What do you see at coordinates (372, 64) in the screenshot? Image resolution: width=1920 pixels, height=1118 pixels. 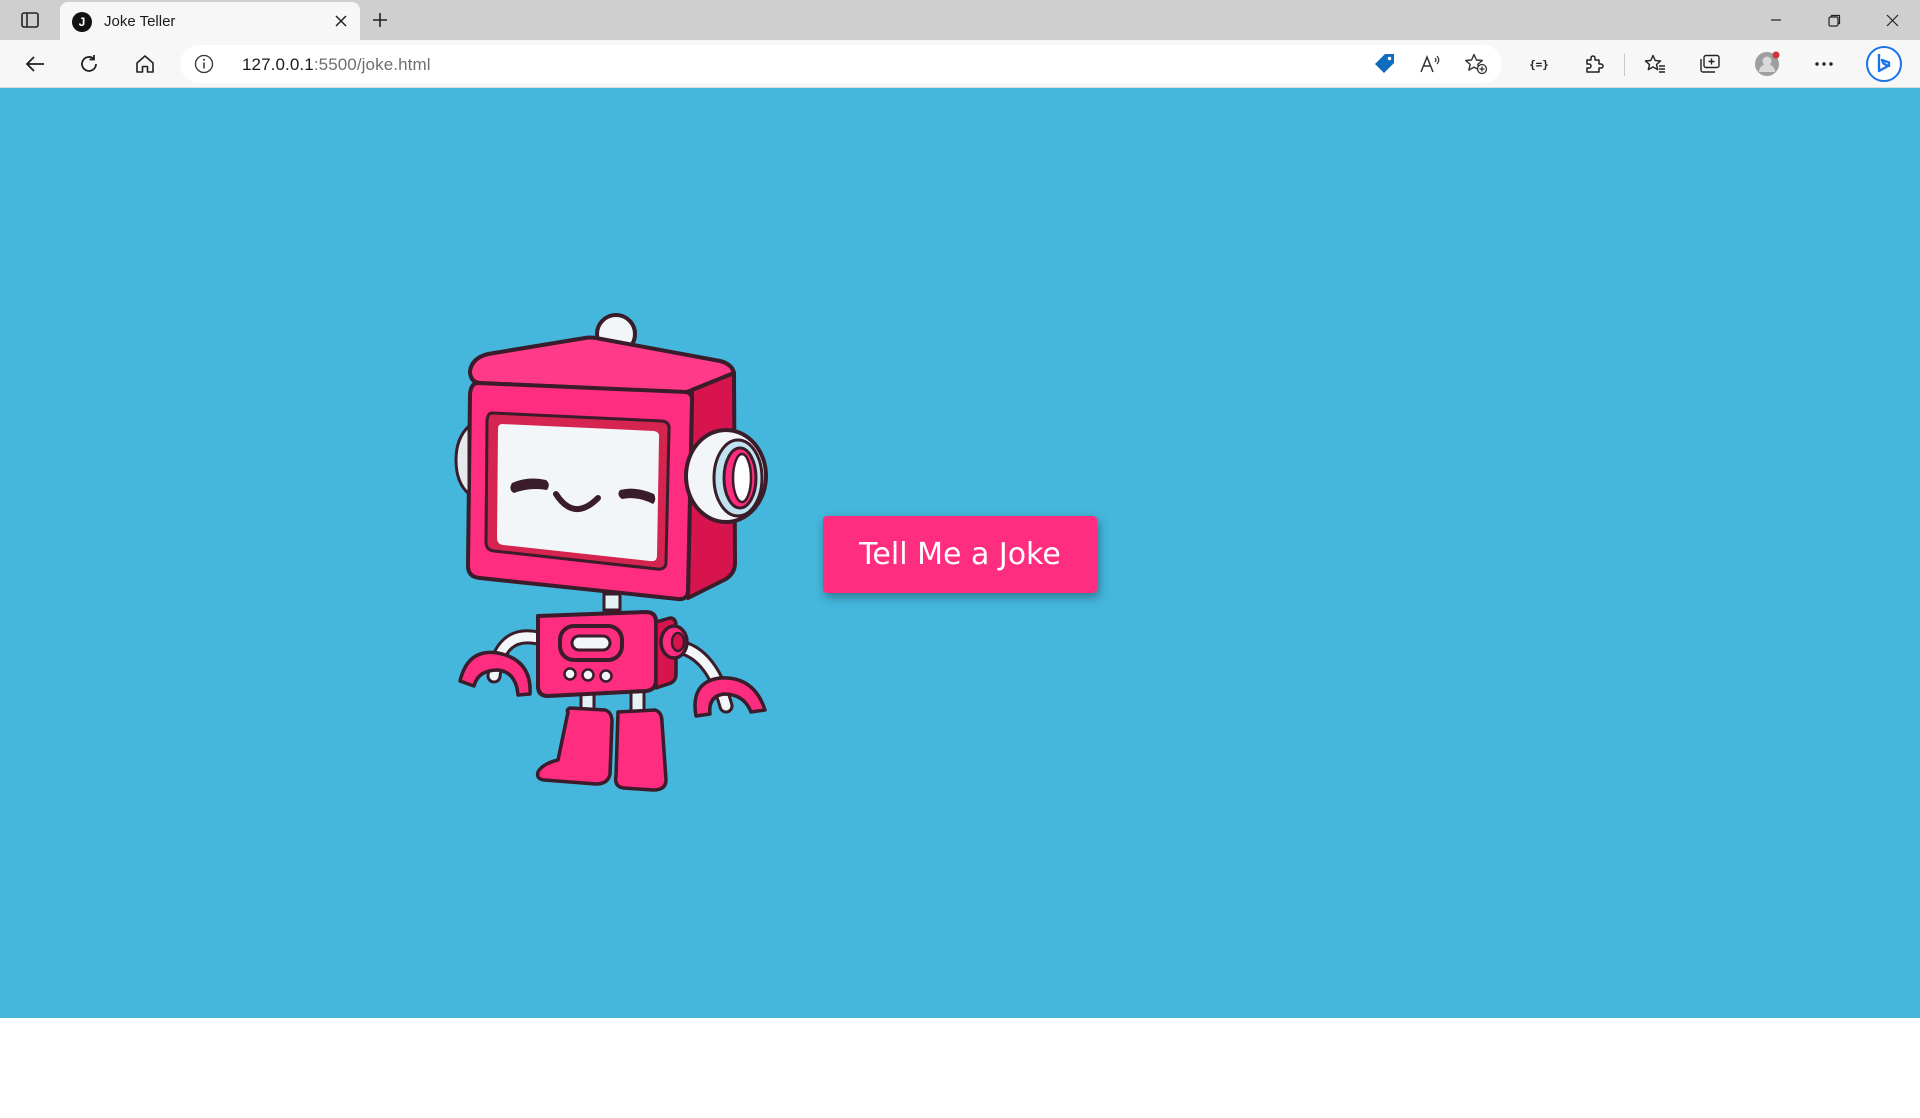 I see `url-path: :5500/joke.html` at bounding box center [372, 64].